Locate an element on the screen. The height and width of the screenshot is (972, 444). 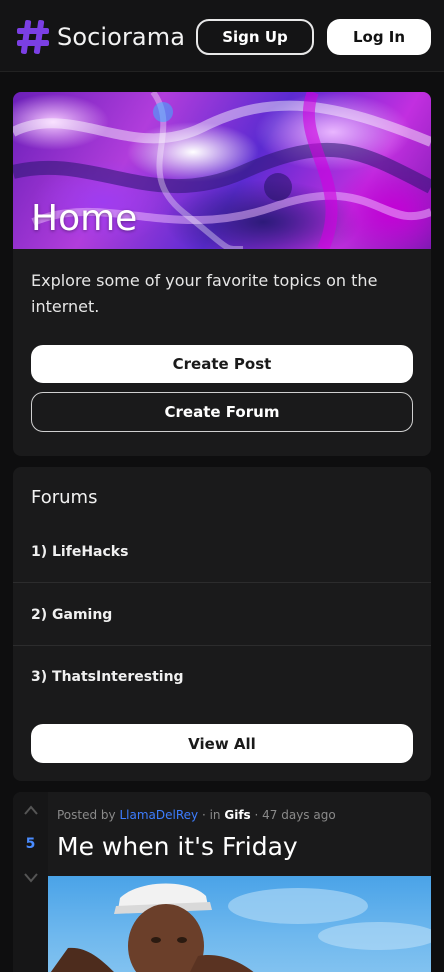
view-all-forums-button: View All is located at coordinates (222, 743).